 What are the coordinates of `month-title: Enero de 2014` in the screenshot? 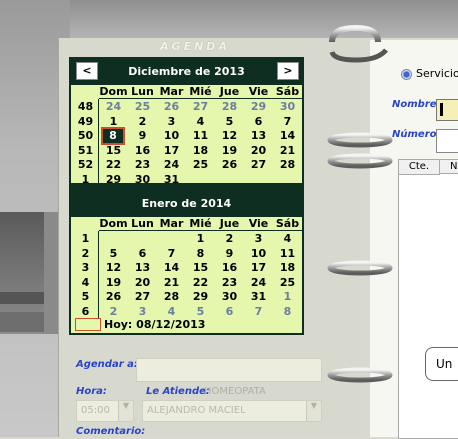 It's located at (186, 203).